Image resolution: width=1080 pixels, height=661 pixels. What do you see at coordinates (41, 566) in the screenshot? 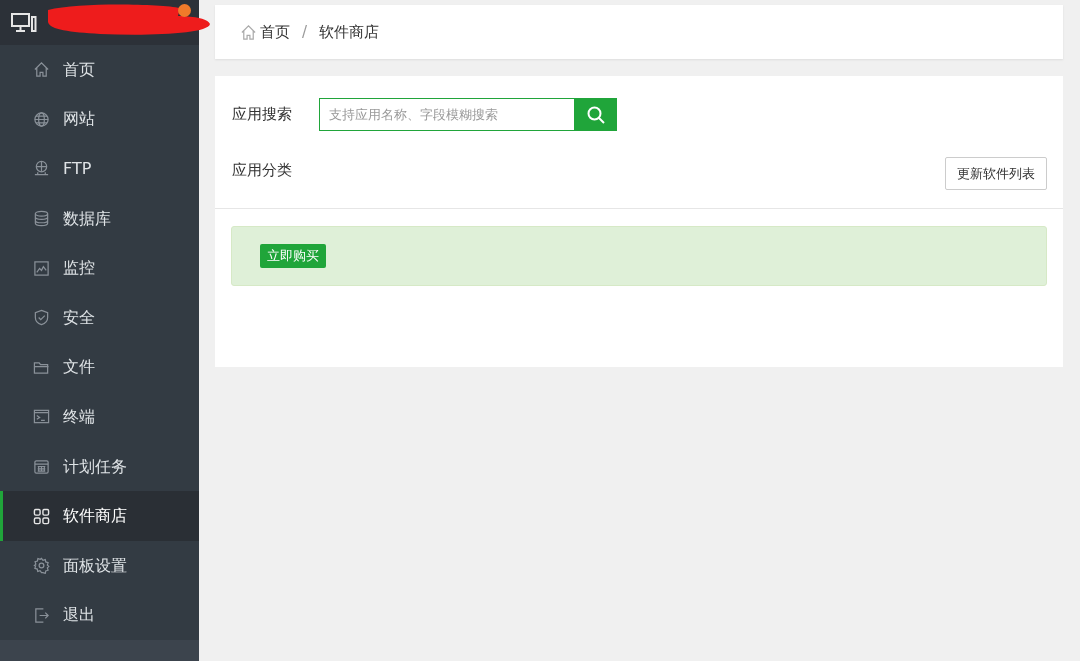
I see `settings-icon` at bounding box center [41, 566].